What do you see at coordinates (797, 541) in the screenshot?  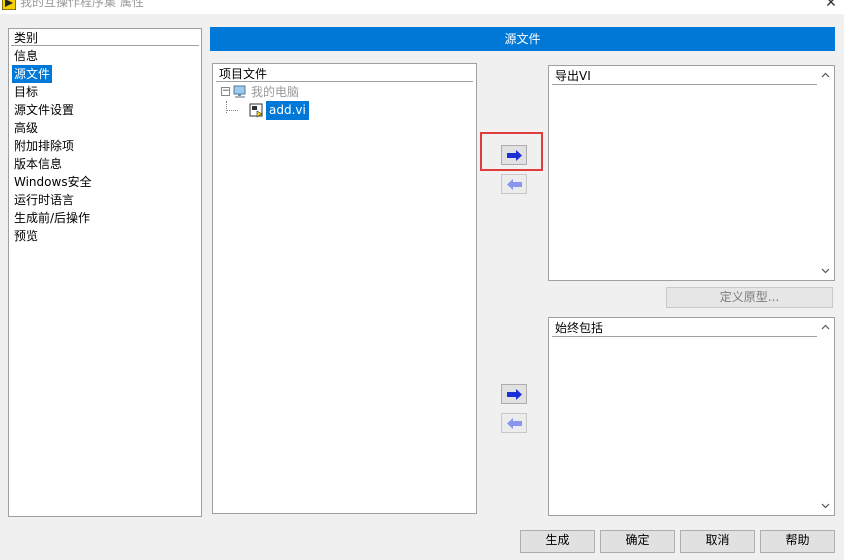 I see `help-button: 帮助` at bounding box center [797, 541].